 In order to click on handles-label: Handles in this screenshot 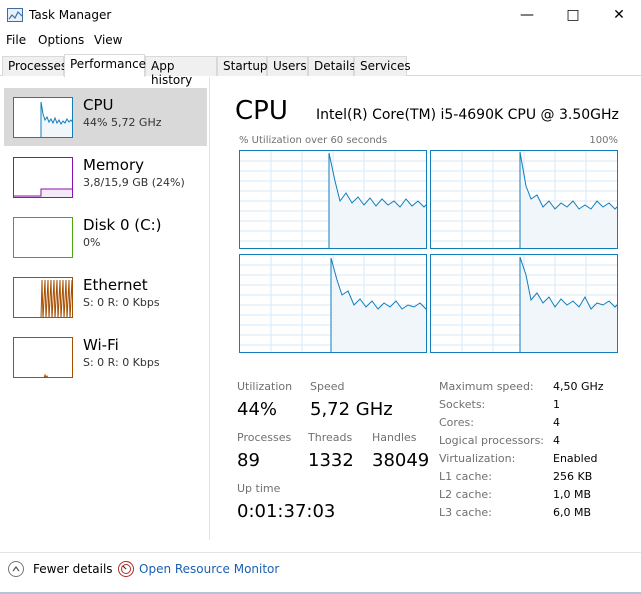, I will do `click(394, 437)`.